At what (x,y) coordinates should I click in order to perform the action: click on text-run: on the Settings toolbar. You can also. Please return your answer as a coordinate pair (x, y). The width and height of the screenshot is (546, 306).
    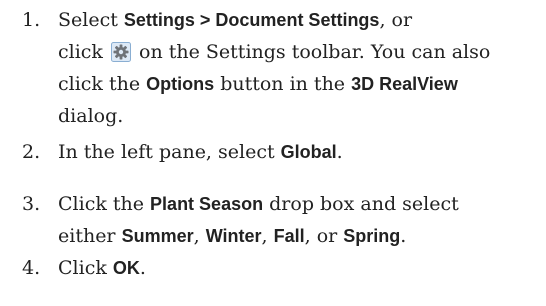
    Looking at the image, I should click on (312, 52).